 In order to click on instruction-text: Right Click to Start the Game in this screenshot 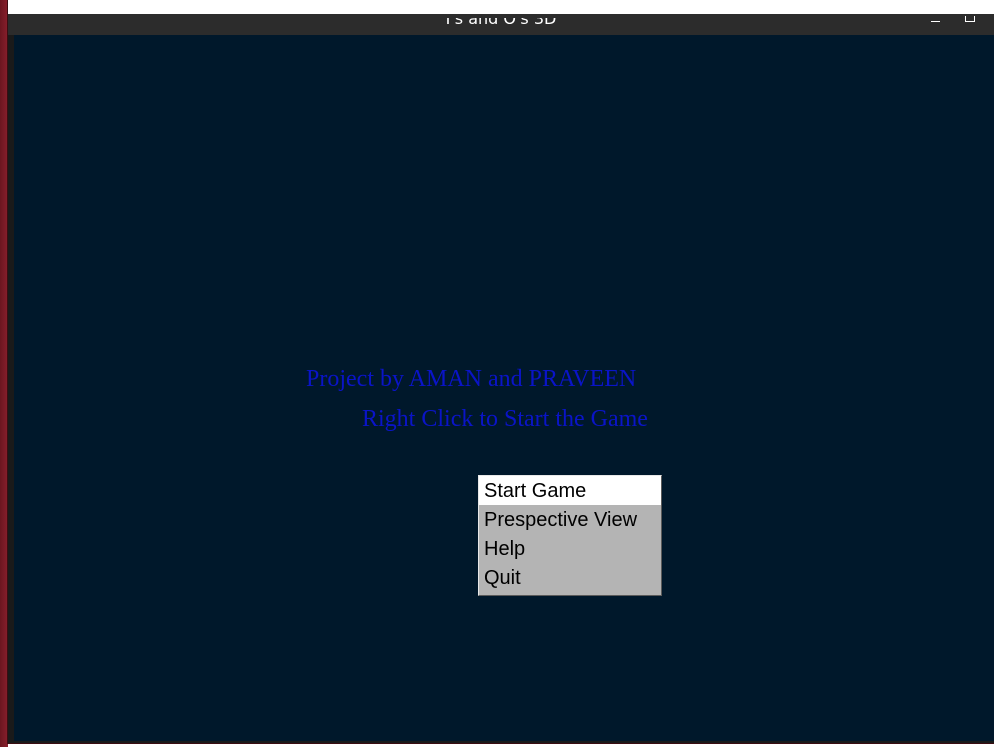, I will do `click(505, 419)`.